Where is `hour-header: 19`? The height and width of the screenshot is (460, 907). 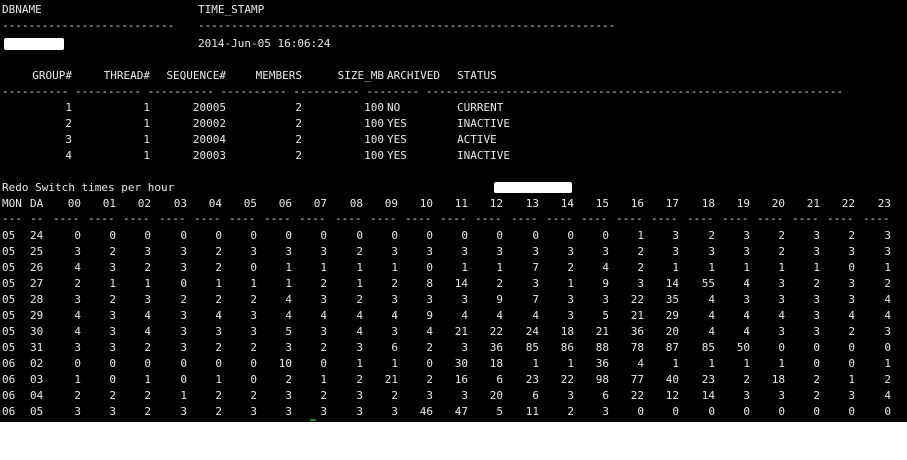
hour-header: 19 is located at coordinates (743, 203).